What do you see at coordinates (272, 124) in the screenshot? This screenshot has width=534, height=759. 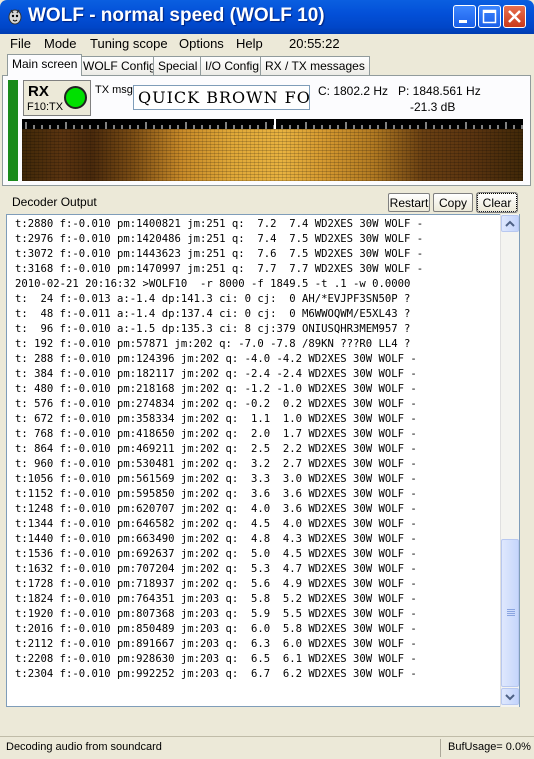 I see `frequency-scale` at bounding box center [272, 124].